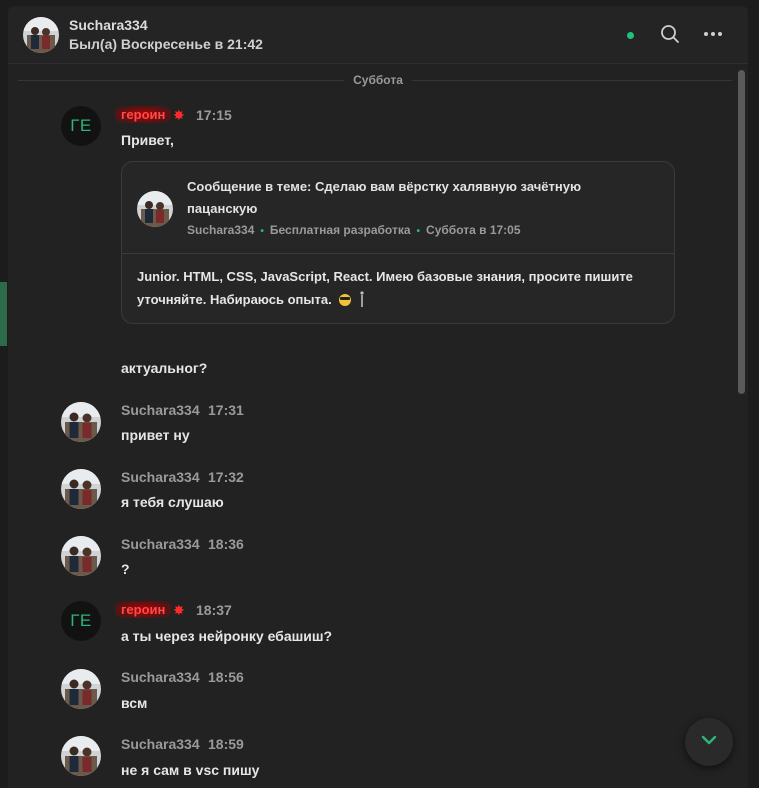  I want to click on conversation-header: Suchara334 Был(а) Воскресенье в 21:42, so click(378, 35).